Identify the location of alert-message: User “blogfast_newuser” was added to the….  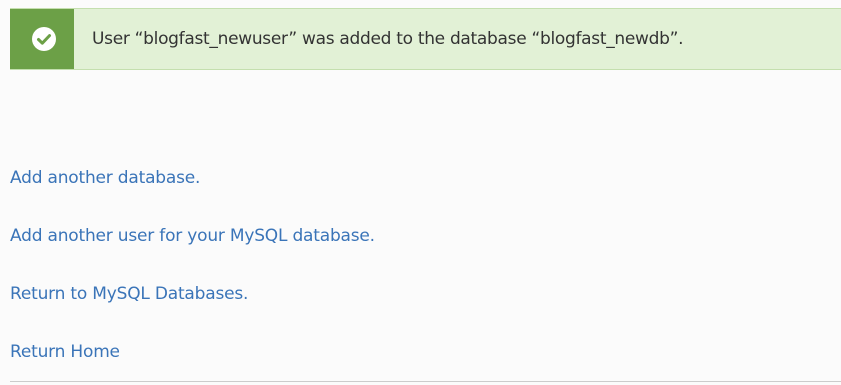
(388, 39).